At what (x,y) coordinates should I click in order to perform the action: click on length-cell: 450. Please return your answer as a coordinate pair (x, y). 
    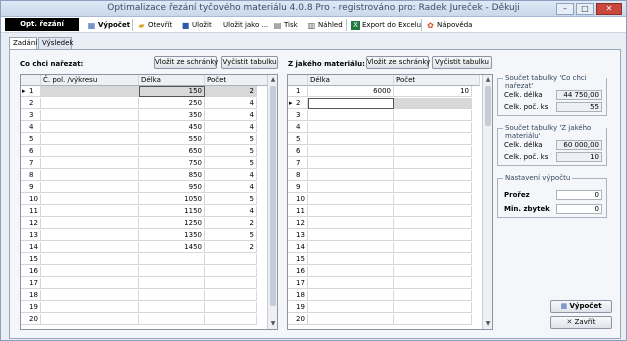
    Looking at the image, I should click on (172, 127).